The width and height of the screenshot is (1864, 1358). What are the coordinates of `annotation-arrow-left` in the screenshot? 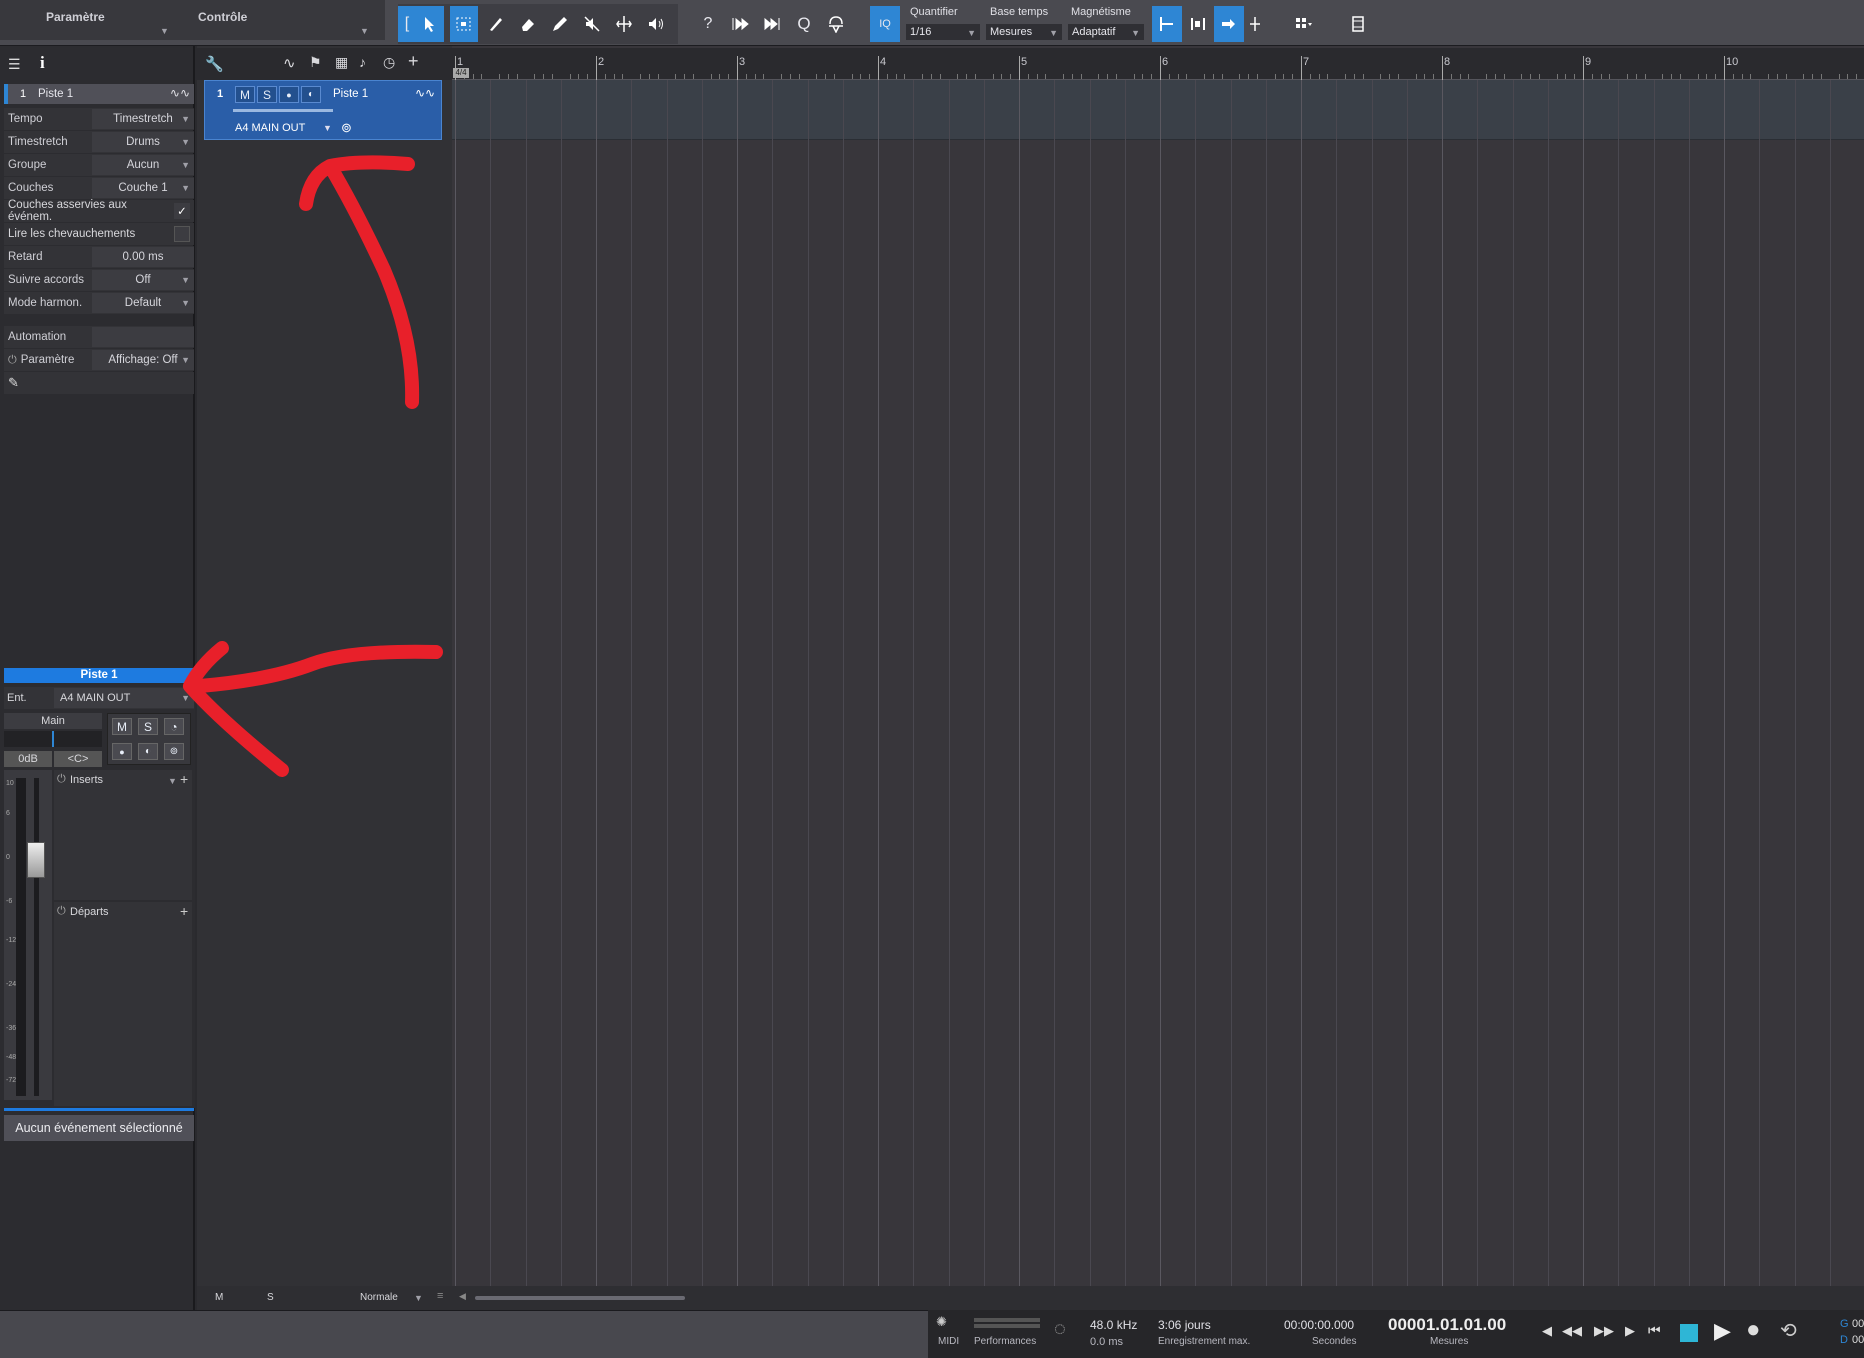 It's located at (313, 709).